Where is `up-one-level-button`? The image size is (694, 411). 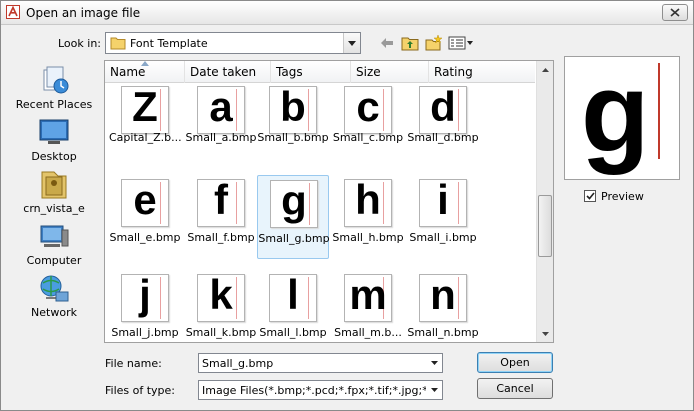
up-one-level-button is located at coordinates (410, 43).